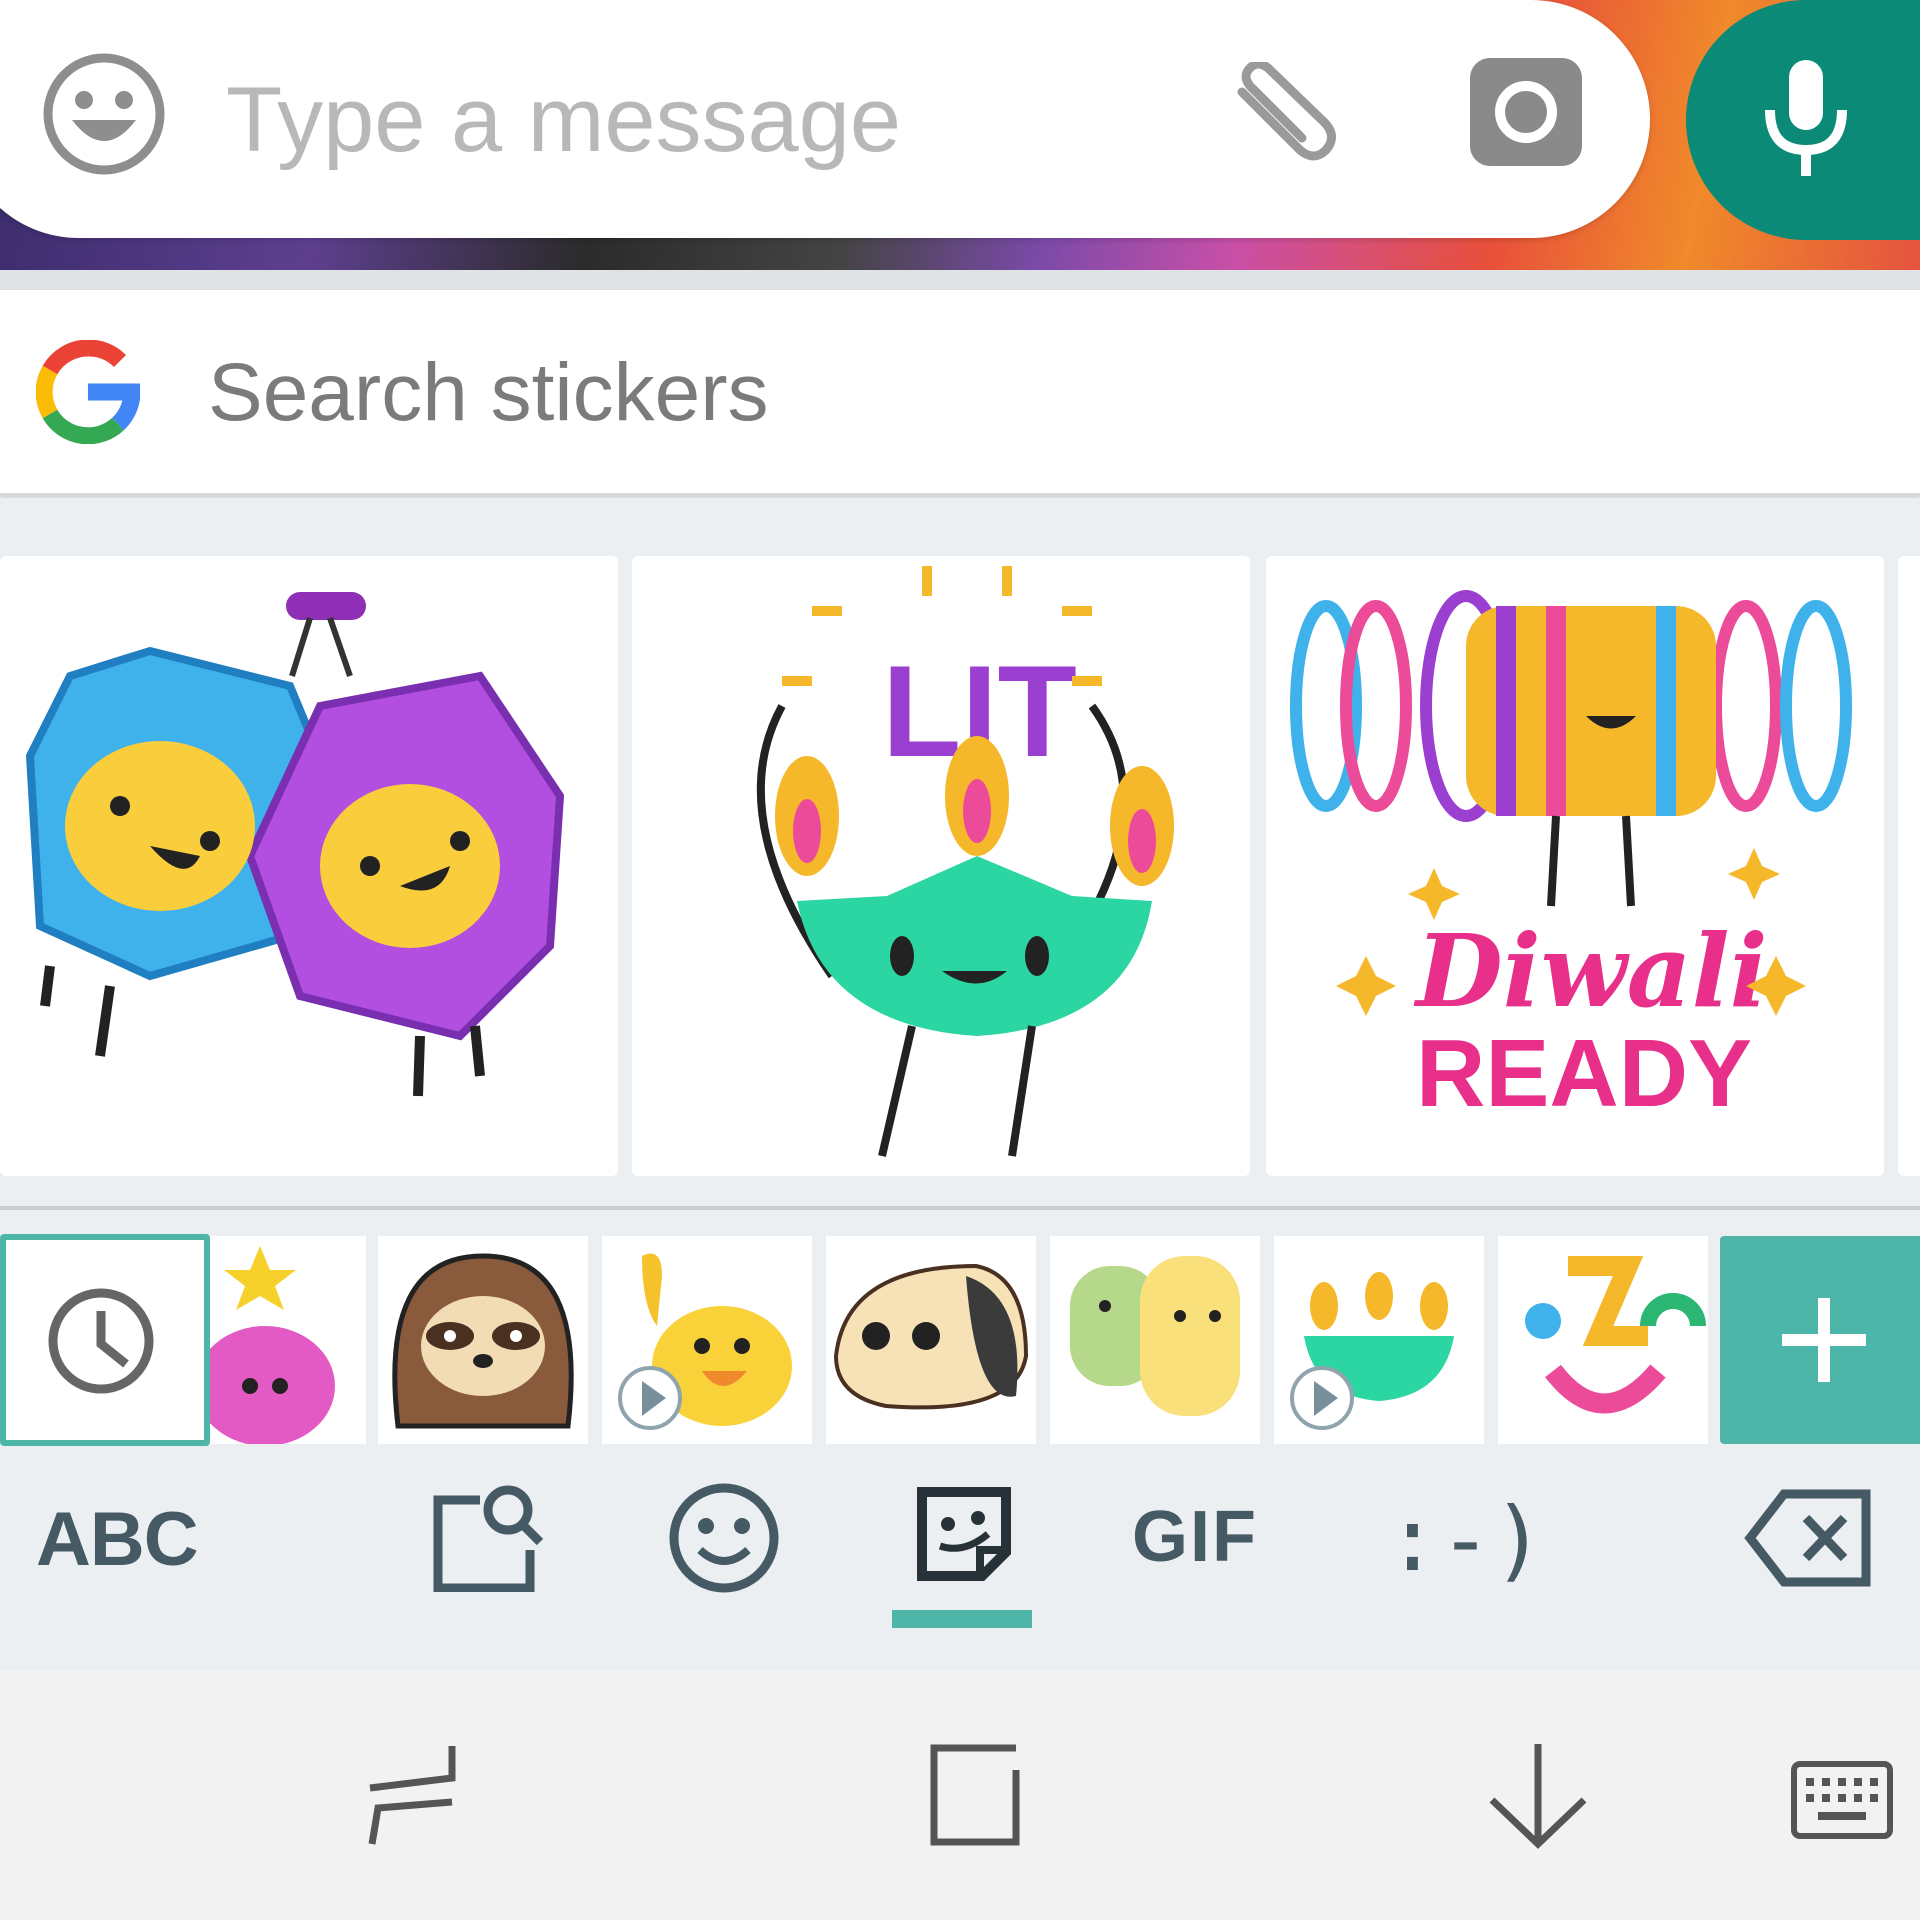  What do you see at coordinates (295, 844) in the screenshot?
I see `lanterns-sticker-image` at bounding box center [295, 844].